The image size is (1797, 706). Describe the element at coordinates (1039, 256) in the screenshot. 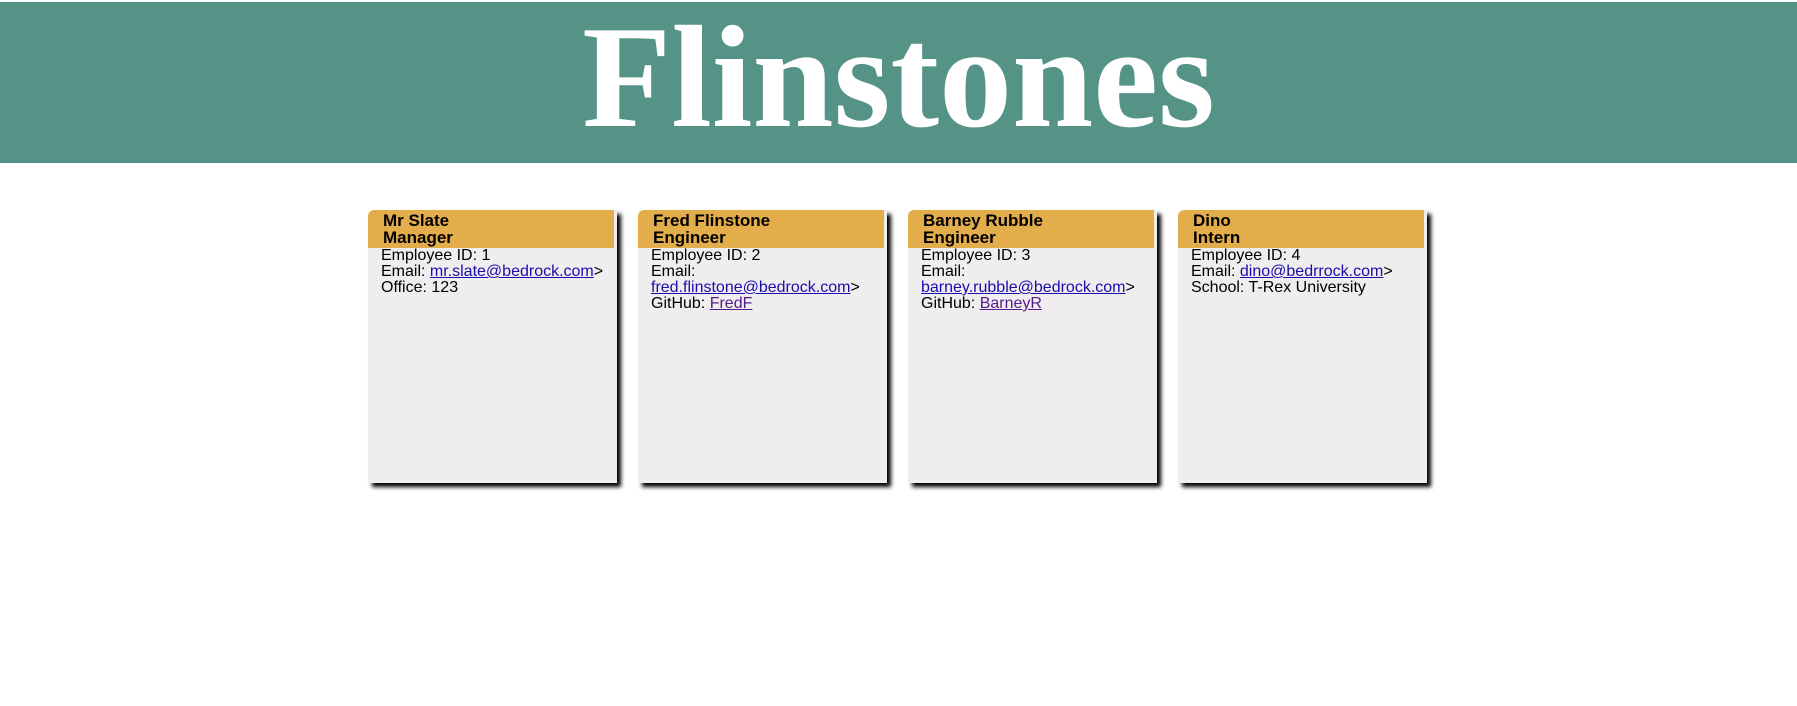

I see `employee-id-line: Employee ID: 3` at that location.